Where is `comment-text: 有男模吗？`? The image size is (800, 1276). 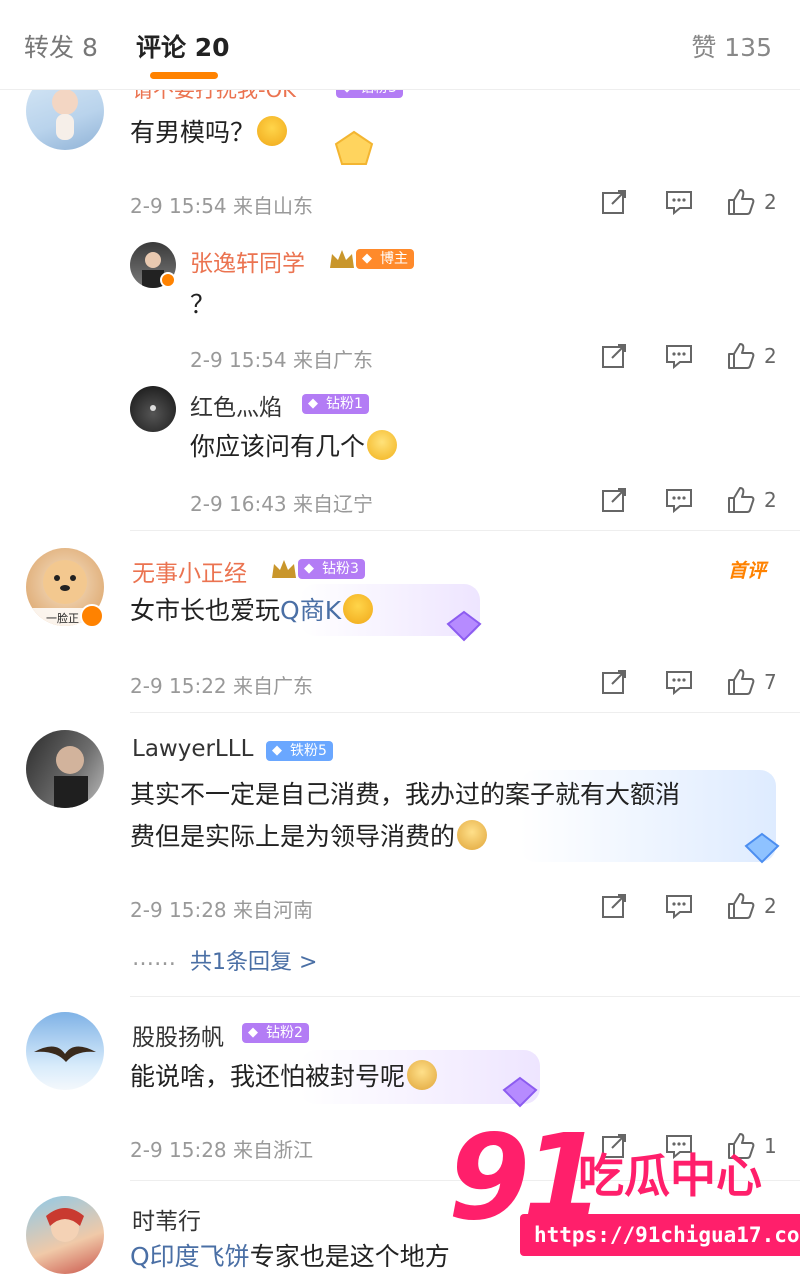 comment-text: 有男模吗？ is located at coordinates (209, 133).